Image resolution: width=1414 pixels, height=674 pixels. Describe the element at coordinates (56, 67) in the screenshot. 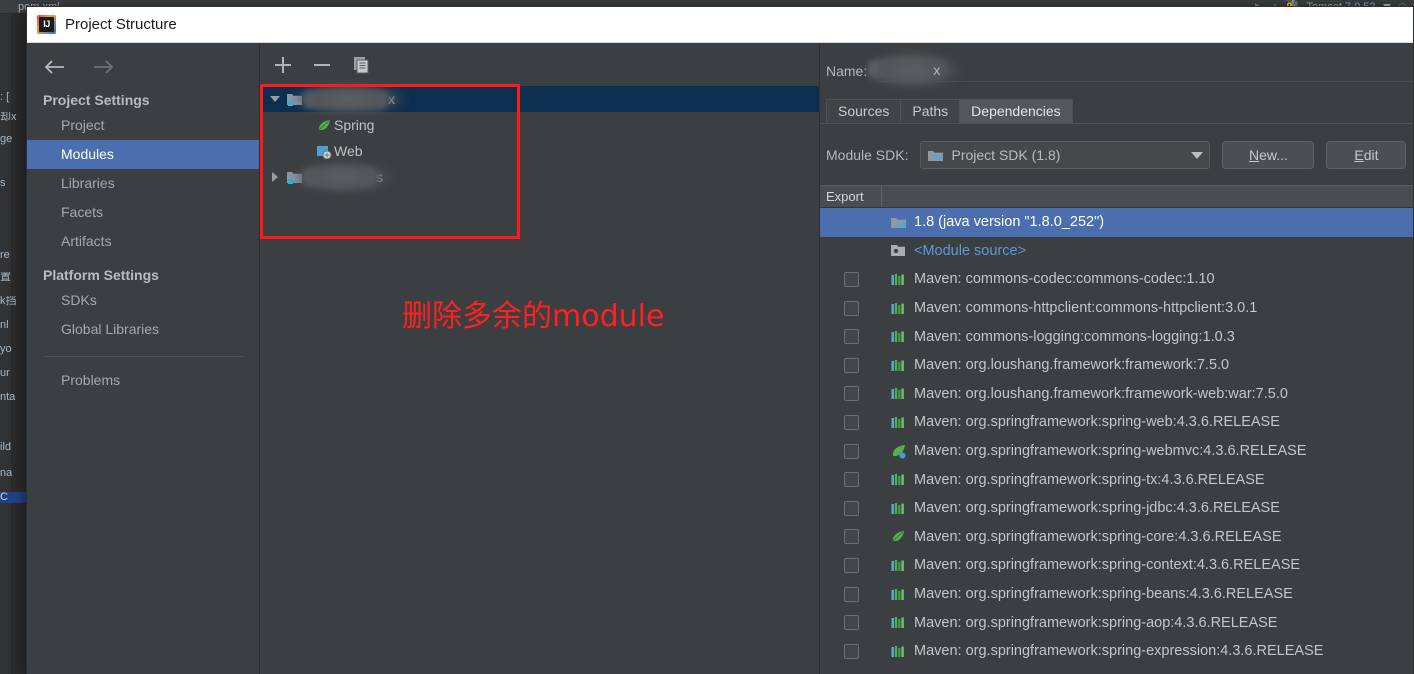

I see `arrow-left-icon` at that location.